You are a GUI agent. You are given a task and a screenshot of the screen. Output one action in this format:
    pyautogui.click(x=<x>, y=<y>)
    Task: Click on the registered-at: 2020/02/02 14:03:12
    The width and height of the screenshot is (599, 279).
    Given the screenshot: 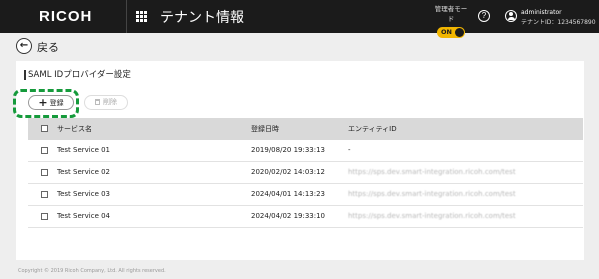 What is the action you would take?
    pyautogui.click(x=288, y=172)
    